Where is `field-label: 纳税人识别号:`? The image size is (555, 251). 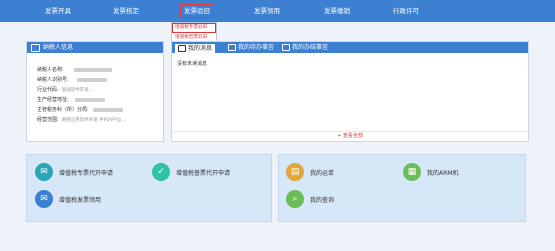
field-label: 纳税人识别号: is located at coordinates (53, 80).